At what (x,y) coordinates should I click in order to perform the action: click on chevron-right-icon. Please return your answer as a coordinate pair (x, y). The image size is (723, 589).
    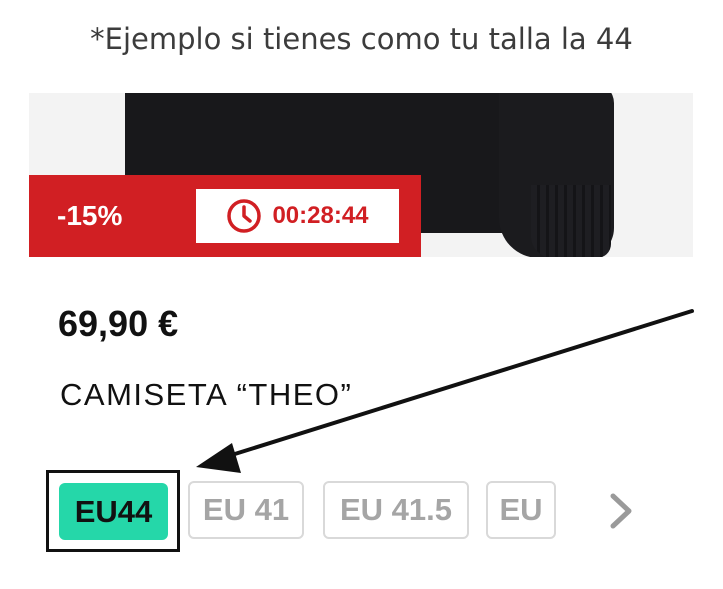
    Looking at the image, I should click on (621, 513).